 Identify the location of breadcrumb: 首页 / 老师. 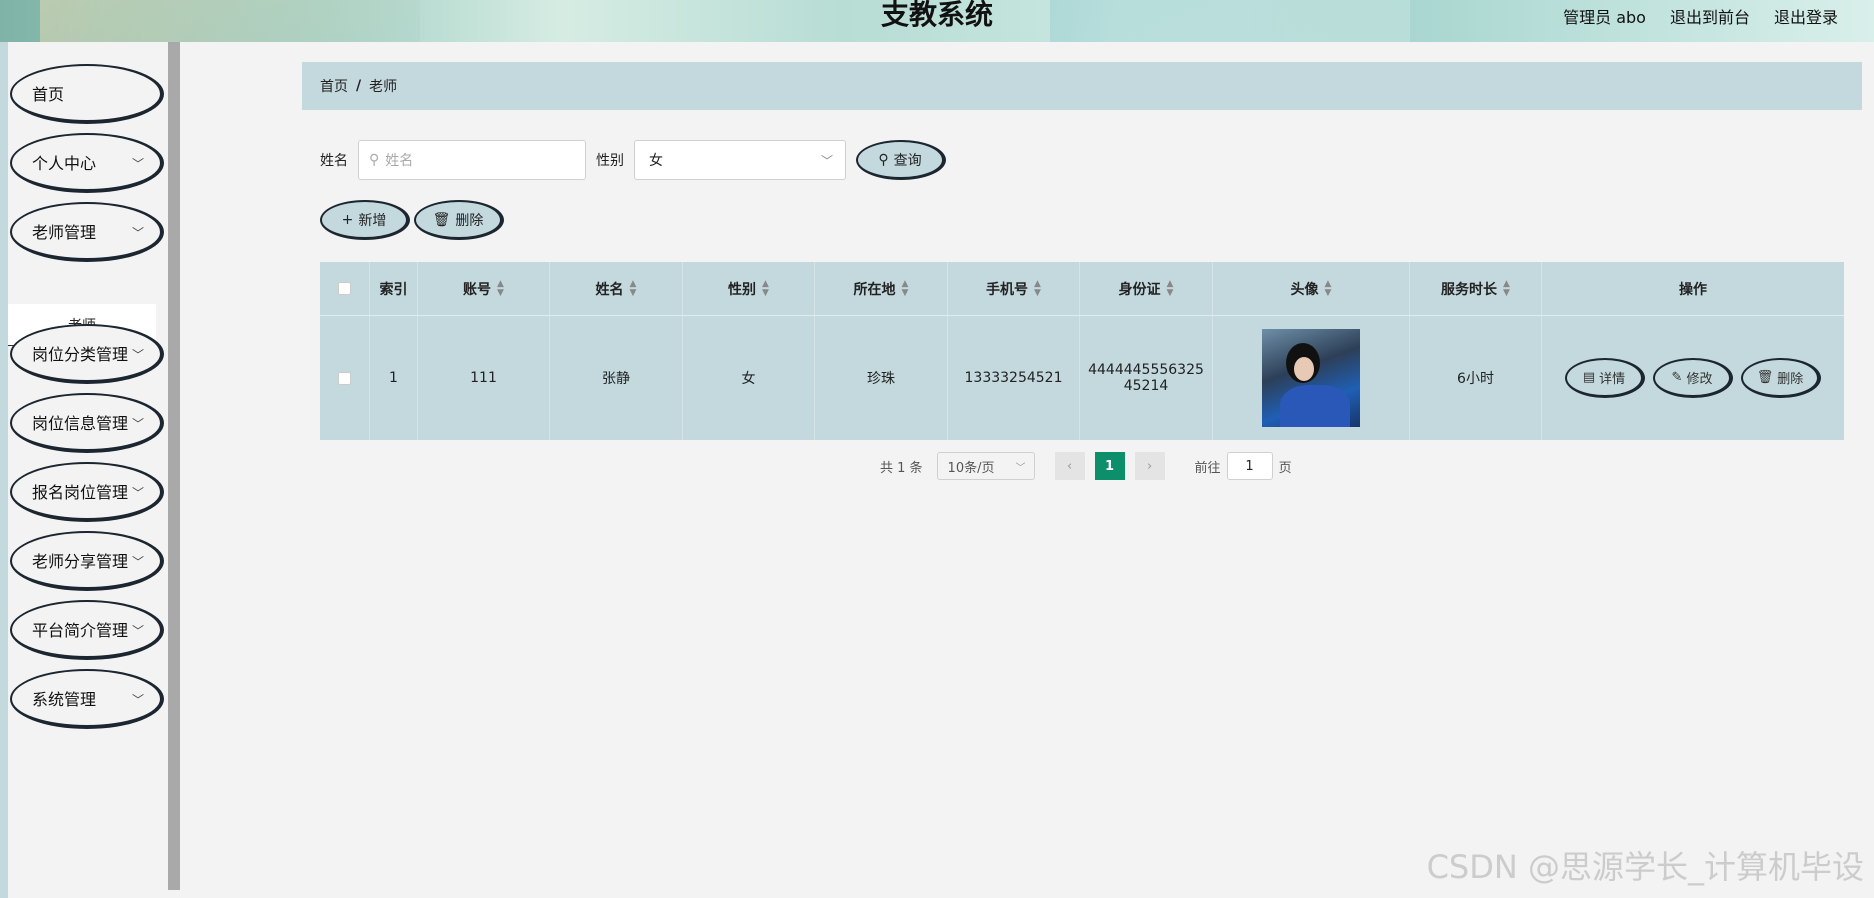
(1082, 86).